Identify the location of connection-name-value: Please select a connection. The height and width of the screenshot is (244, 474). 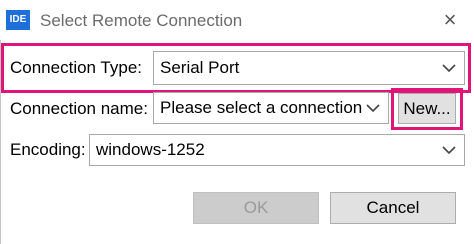
(261, 107).